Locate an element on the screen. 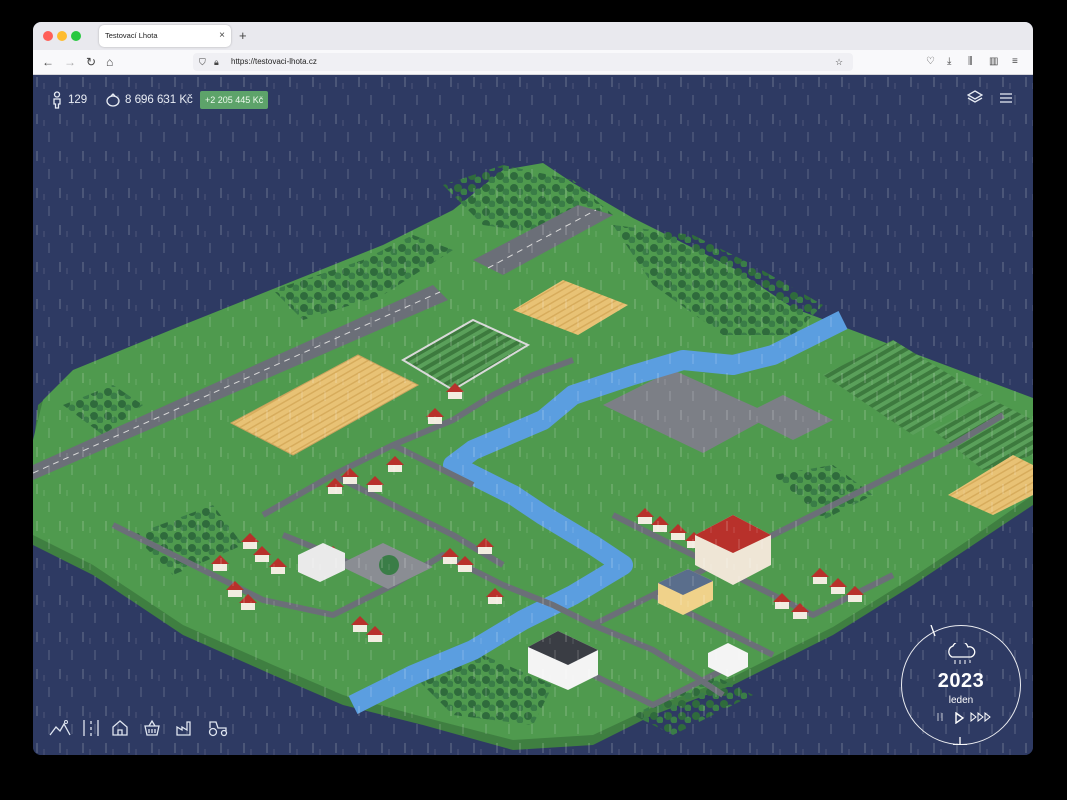  browser-tab: Testovací Lhota × is located at coordinates (165, 36).